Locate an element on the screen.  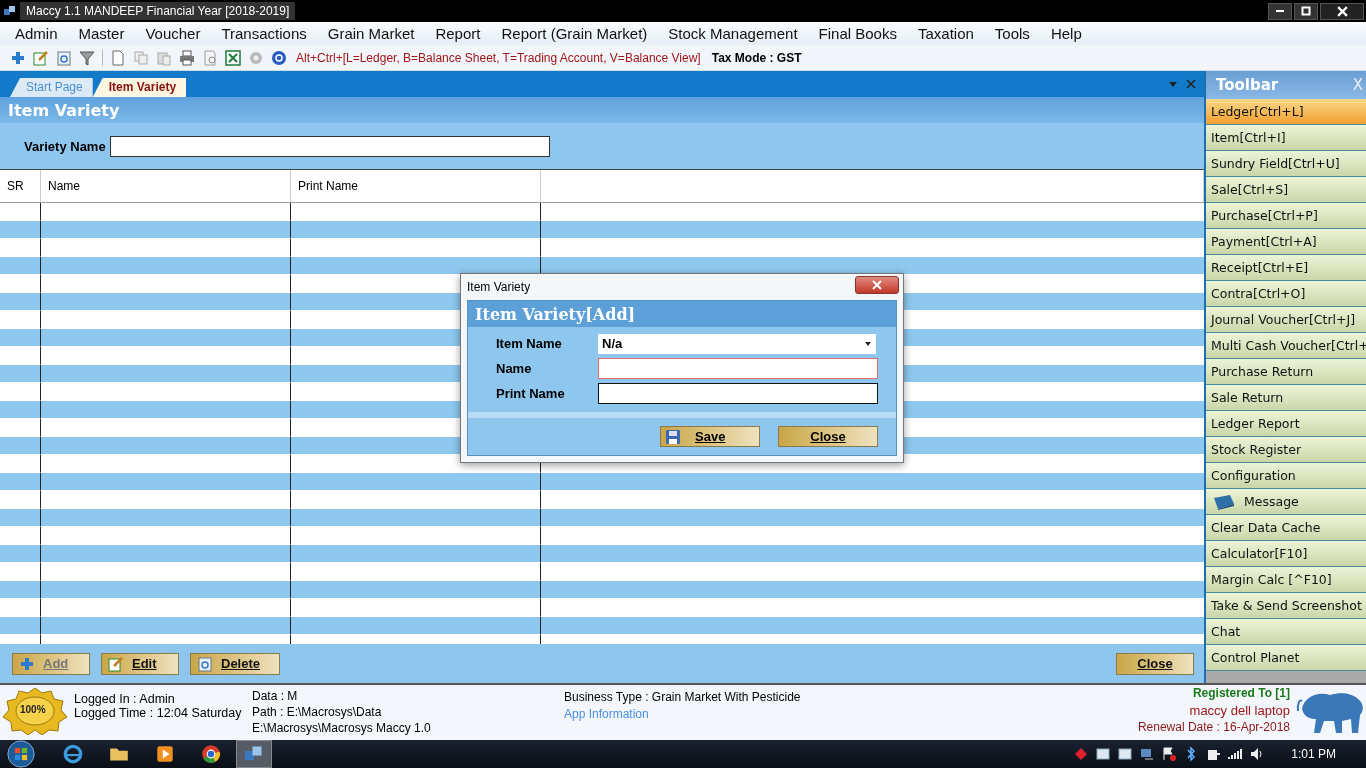
window-title: Maccy 1.1 MANDEEP Financial Year [2018-2019] is located at coordinates (158, 11).